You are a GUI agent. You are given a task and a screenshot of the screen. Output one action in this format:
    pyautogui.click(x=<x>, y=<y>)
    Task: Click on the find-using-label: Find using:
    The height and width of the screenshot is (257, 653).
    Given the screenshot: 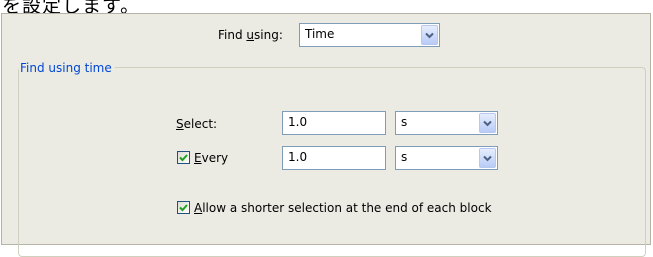 What is the action you would take?
    pyautogui.click(x=250, y=35)
    